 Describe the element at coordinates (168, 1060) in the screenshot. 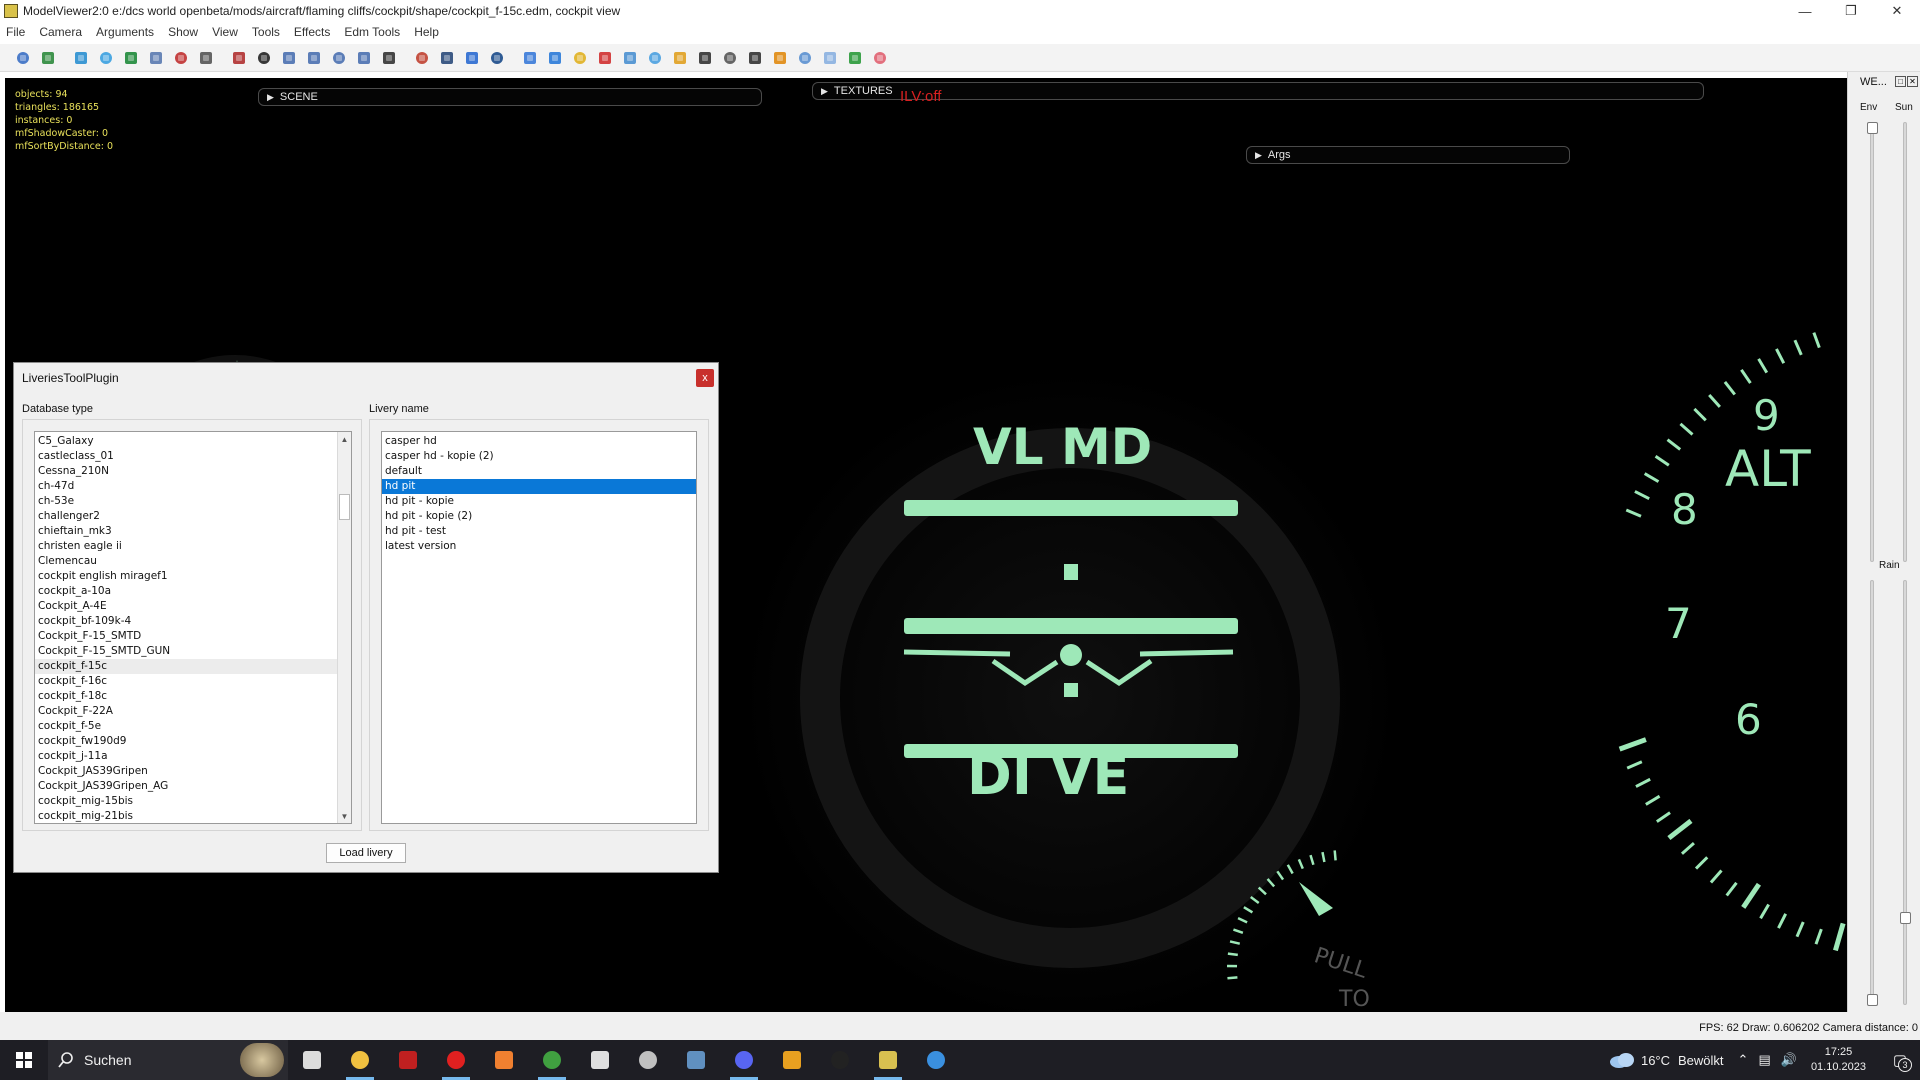

I see `taskbar-search: Suchen` at that location.